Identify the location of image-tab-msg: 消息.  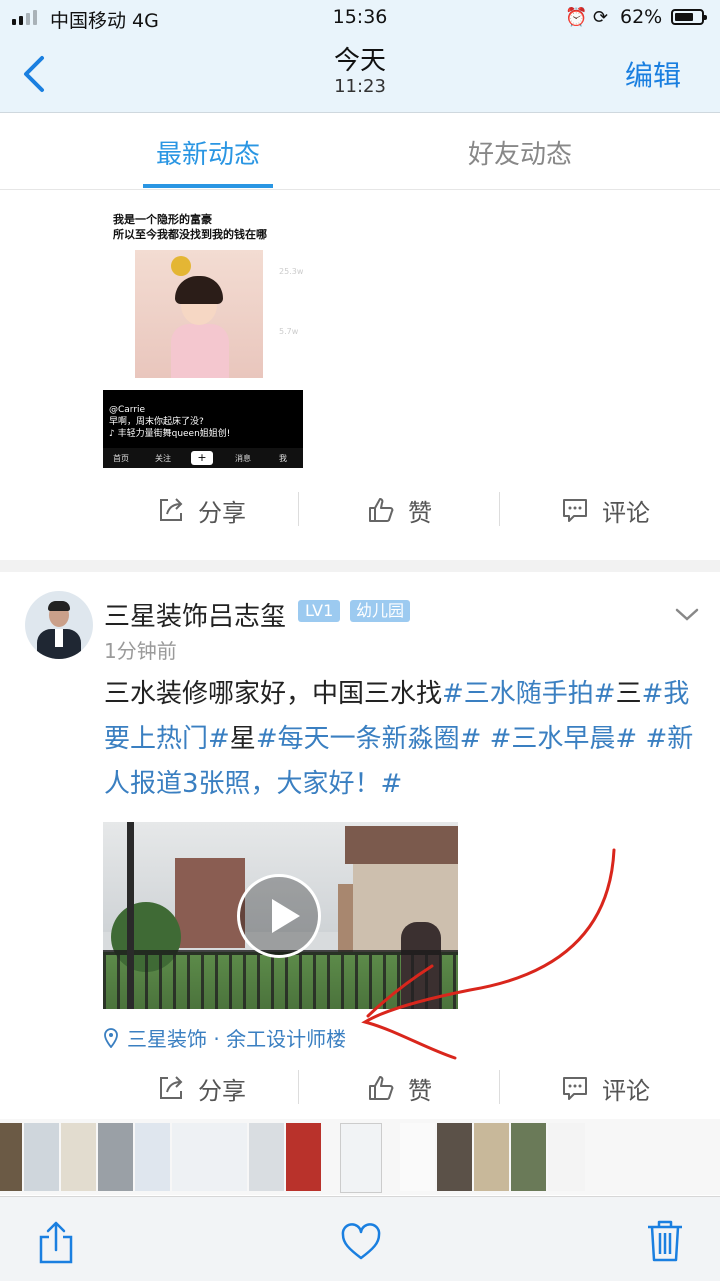
(243, 458).